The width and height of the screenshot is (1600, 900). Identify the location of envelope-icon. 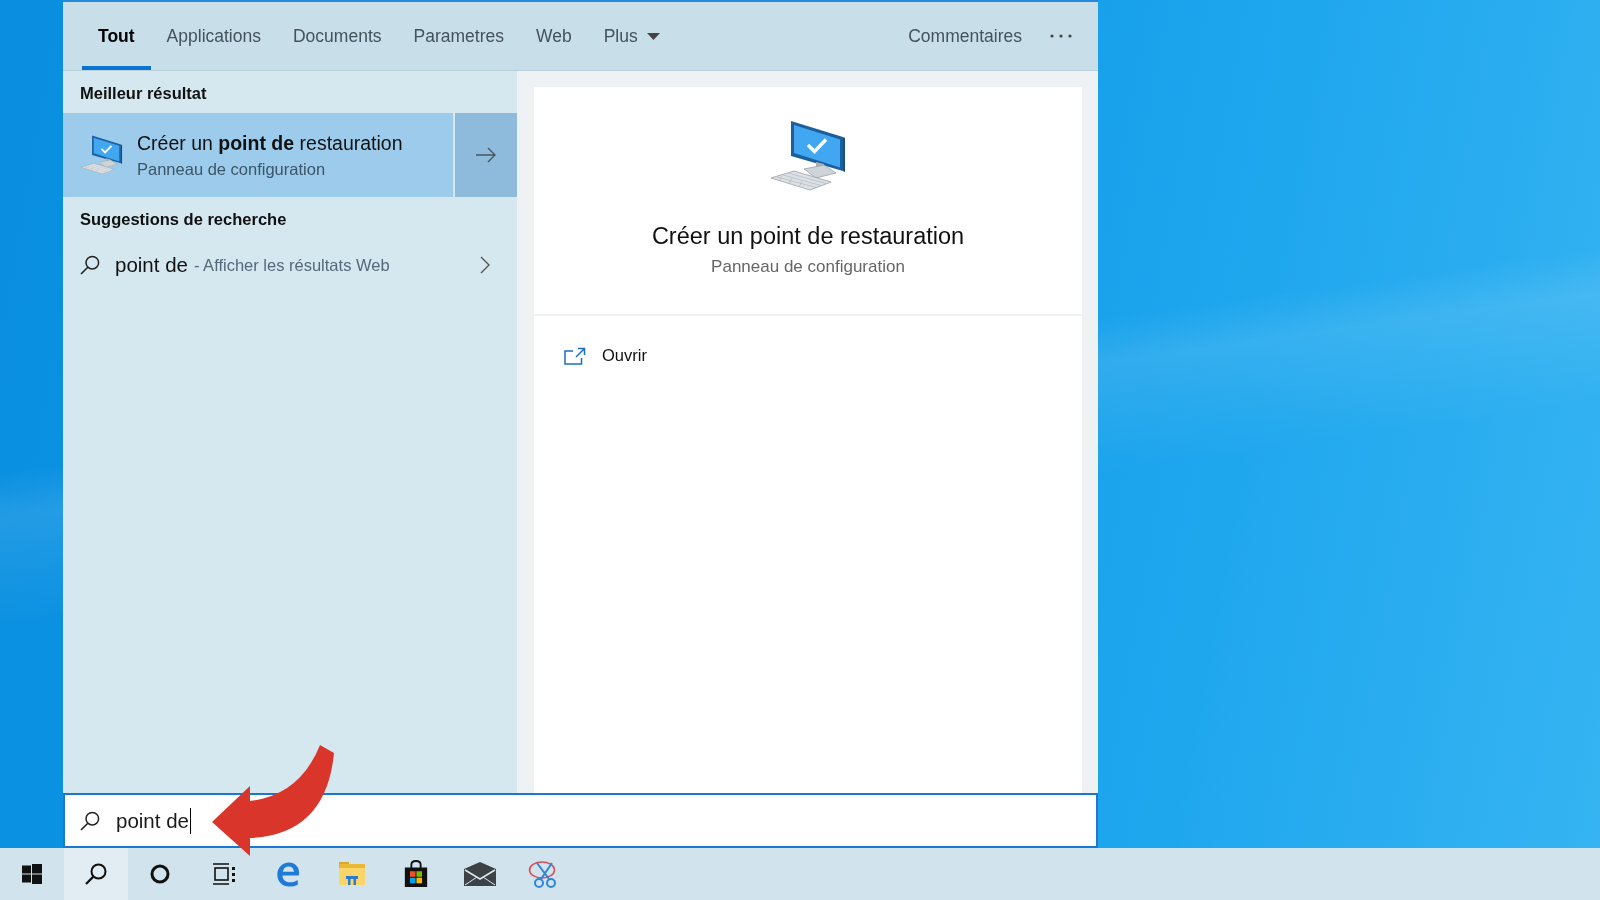
(480, 874).